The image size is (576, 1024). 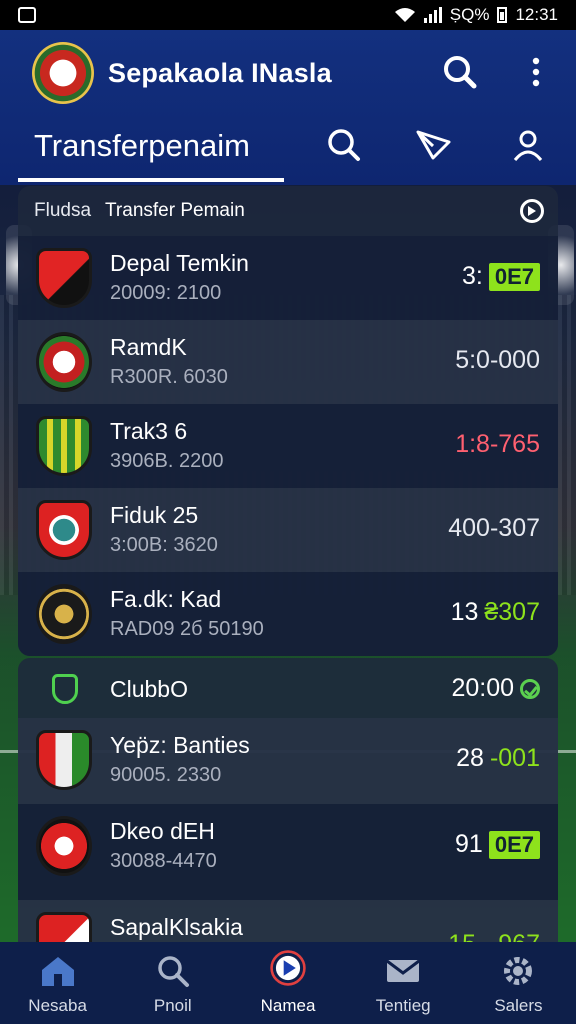 What do you see at coordinates (502, 15) in the screenshot?
I see `battery-icon` at bounding box center [502, 15].